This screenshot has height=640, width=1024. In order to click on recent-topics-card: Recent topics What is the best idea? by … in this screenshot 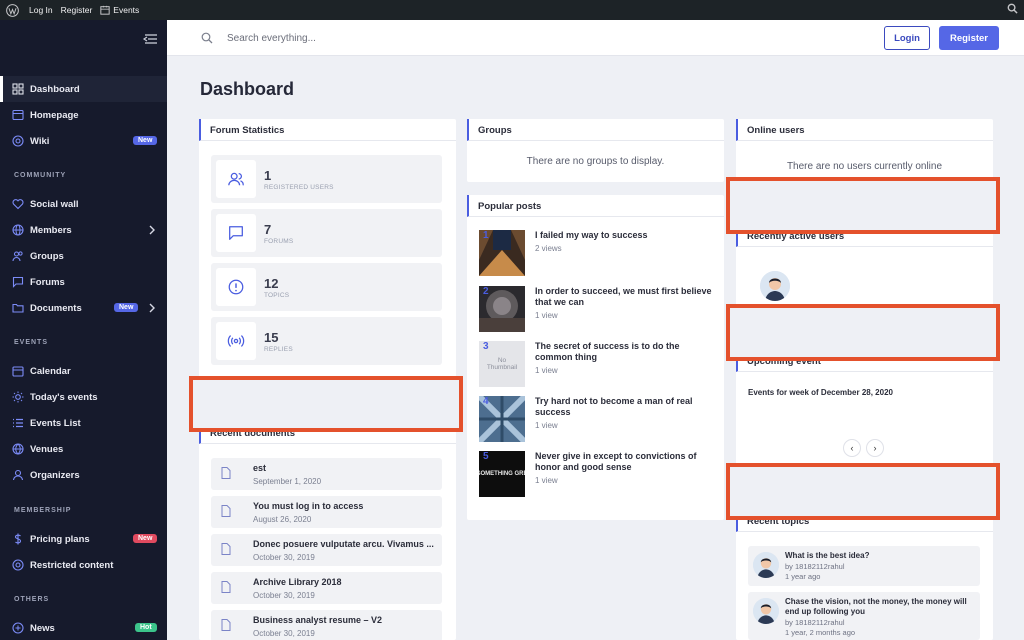, I will do `click(864, 575)`.